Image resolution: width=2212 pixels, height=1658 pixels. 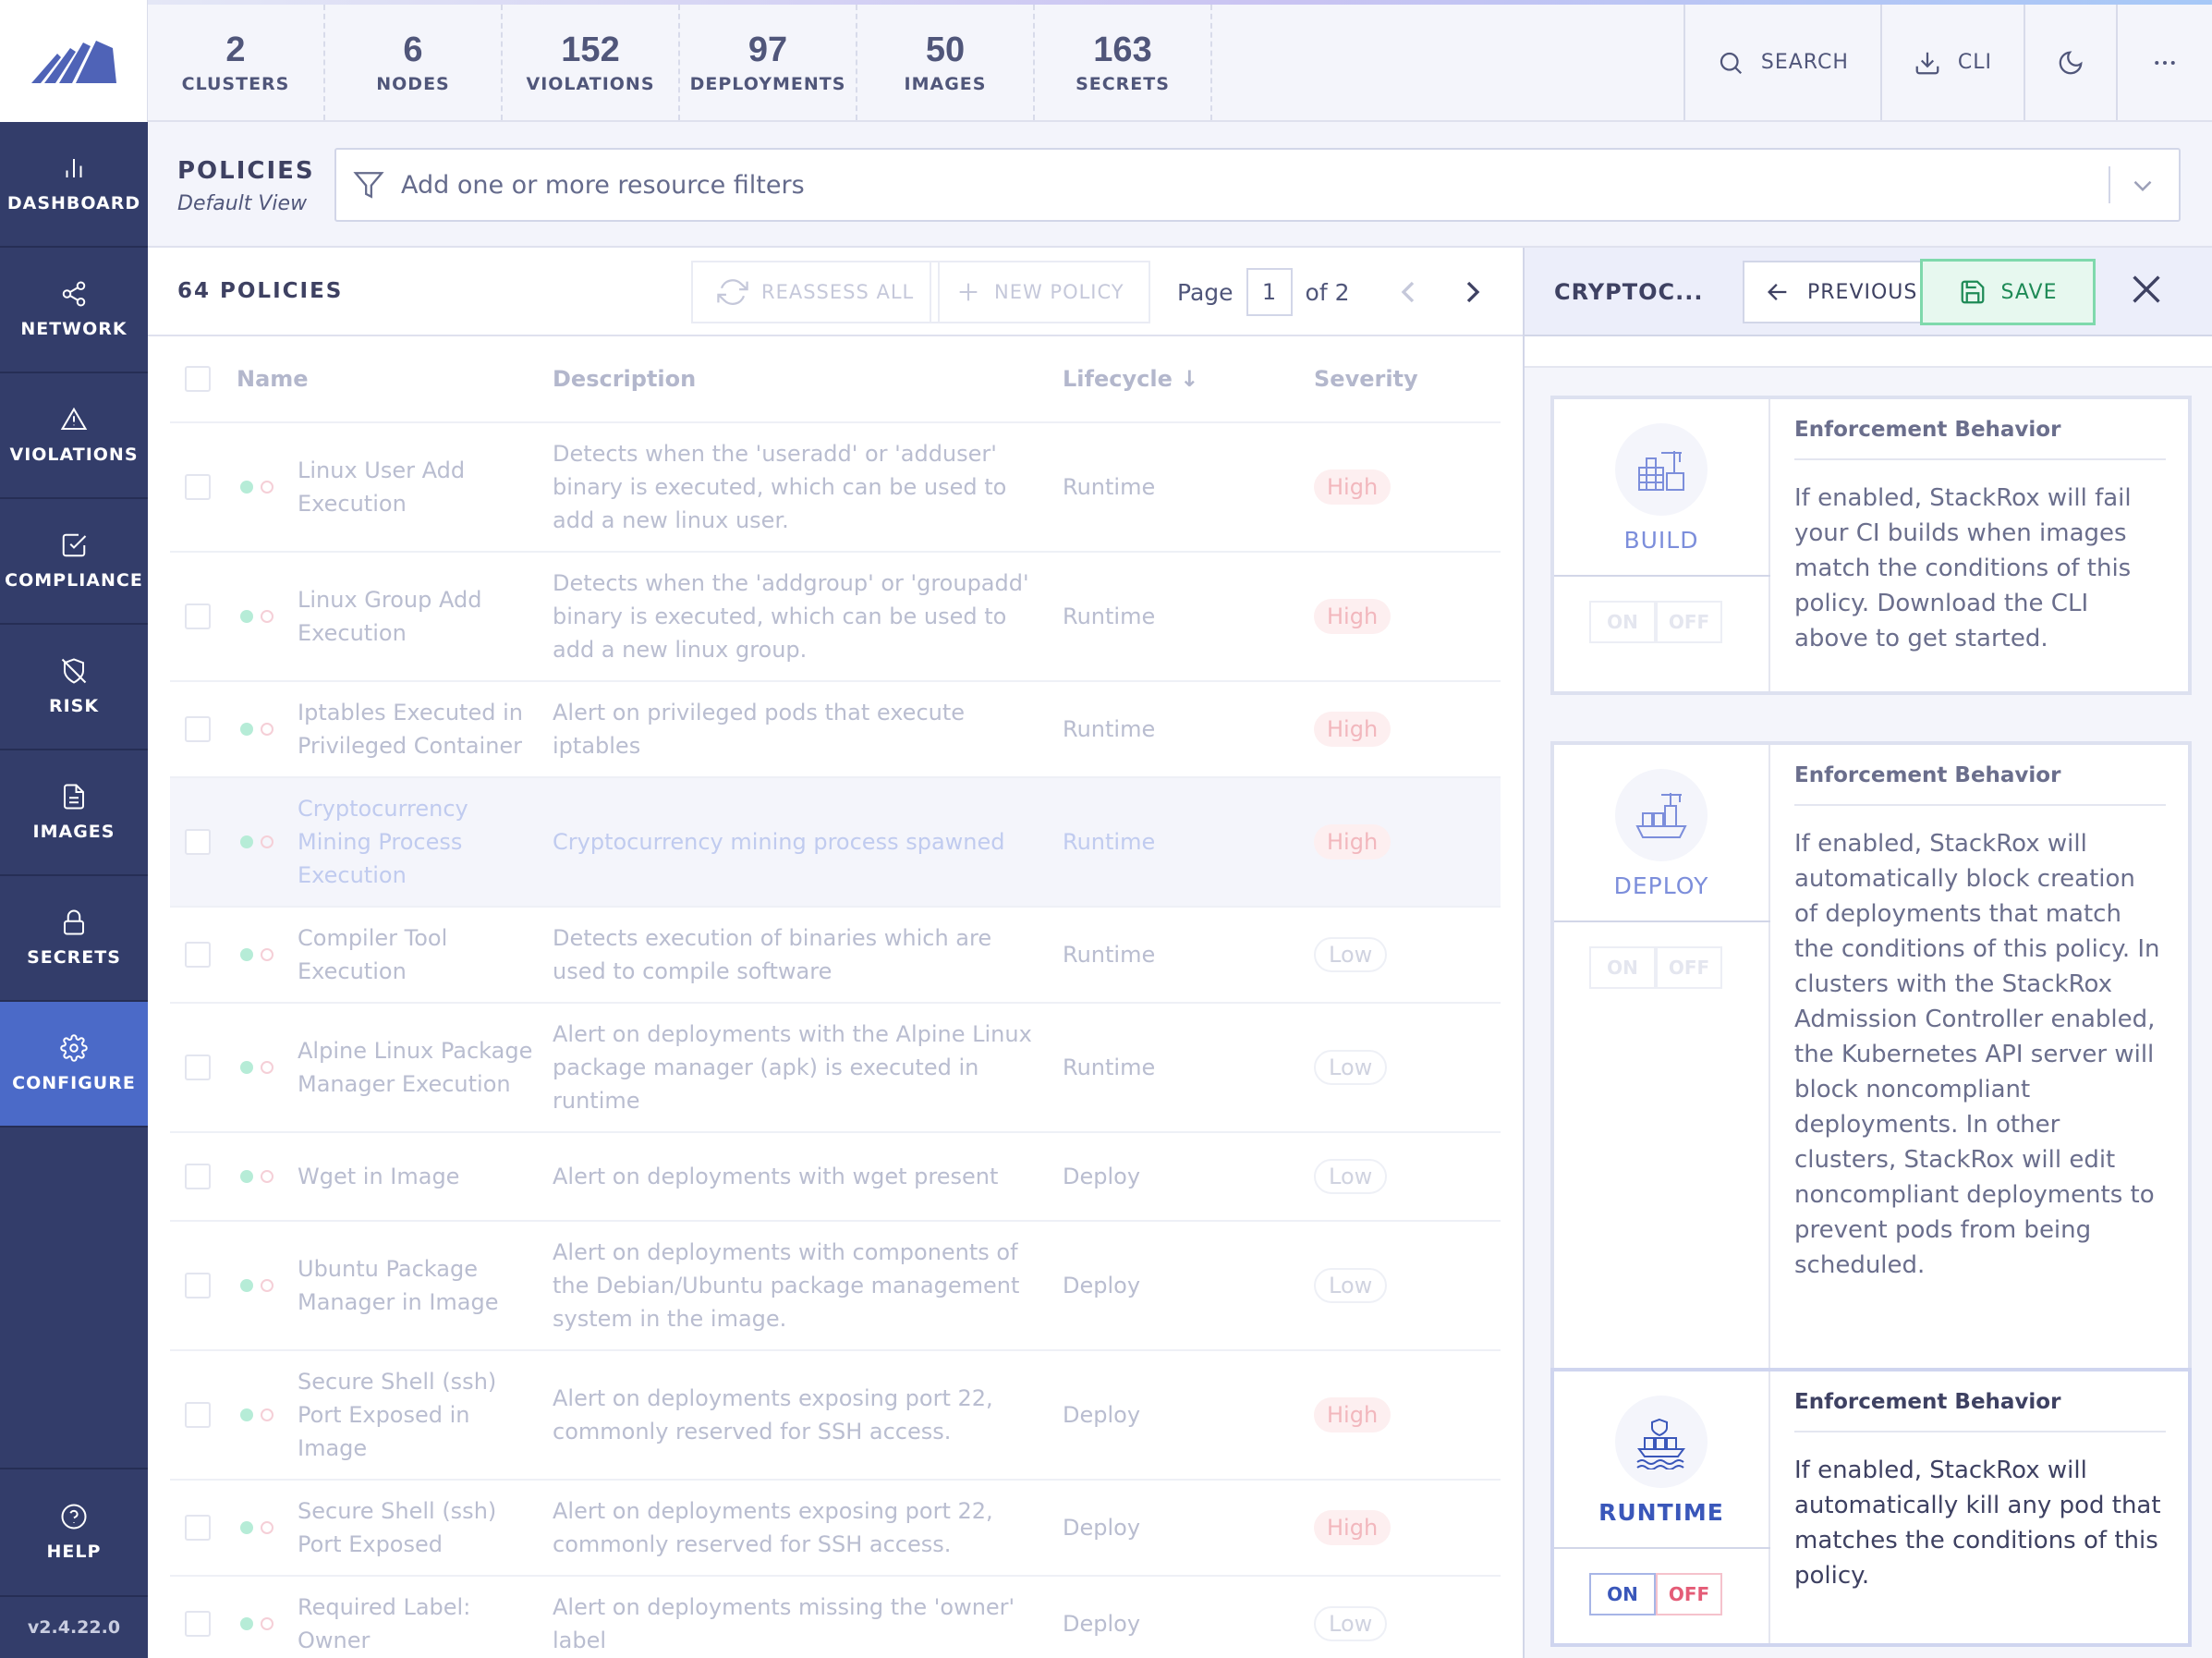 What do you see at coordinates (945, 50) in the screenshot?
I see `summary-images-value: 50` at bounding box center [945, 50].